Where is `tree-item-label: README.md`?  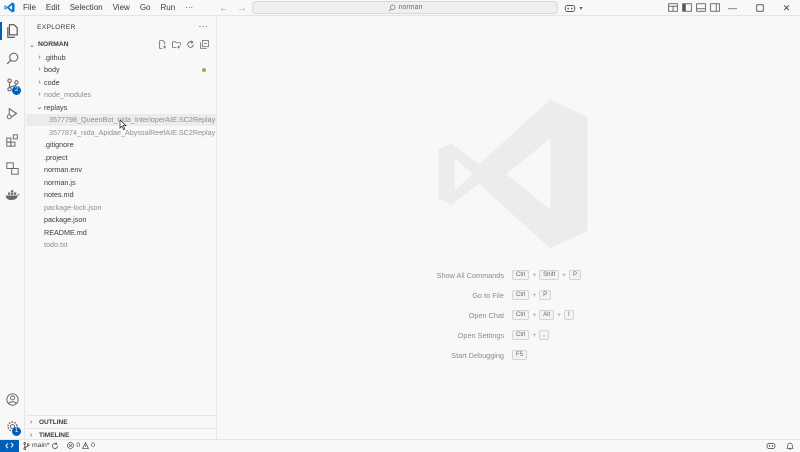
tree-item-label: README.md is located at coordinates (65, 232).